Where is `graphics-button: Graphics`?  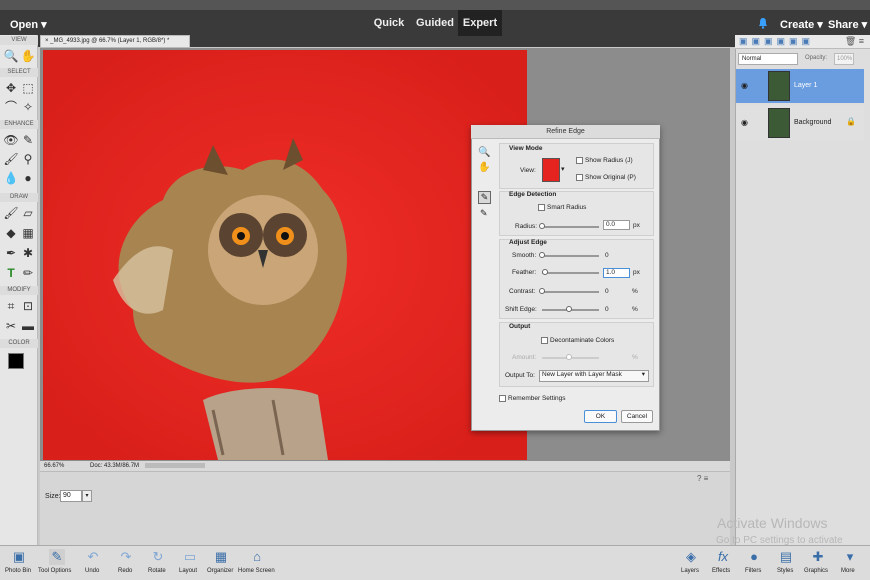 graphics-button: Graphics is located at coordinates (816, 571).